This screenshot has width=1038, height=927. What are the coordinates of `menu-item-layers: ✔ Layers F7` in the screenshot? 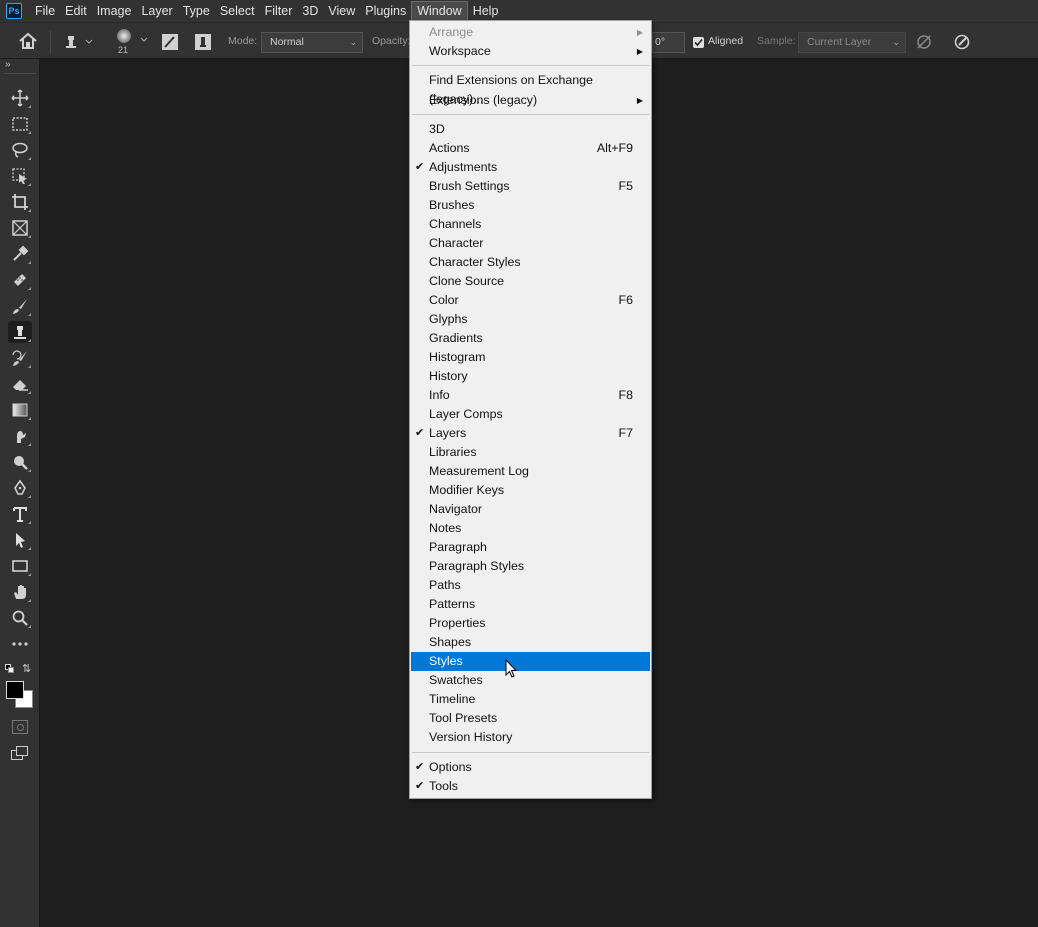 It's located at (530, 433).